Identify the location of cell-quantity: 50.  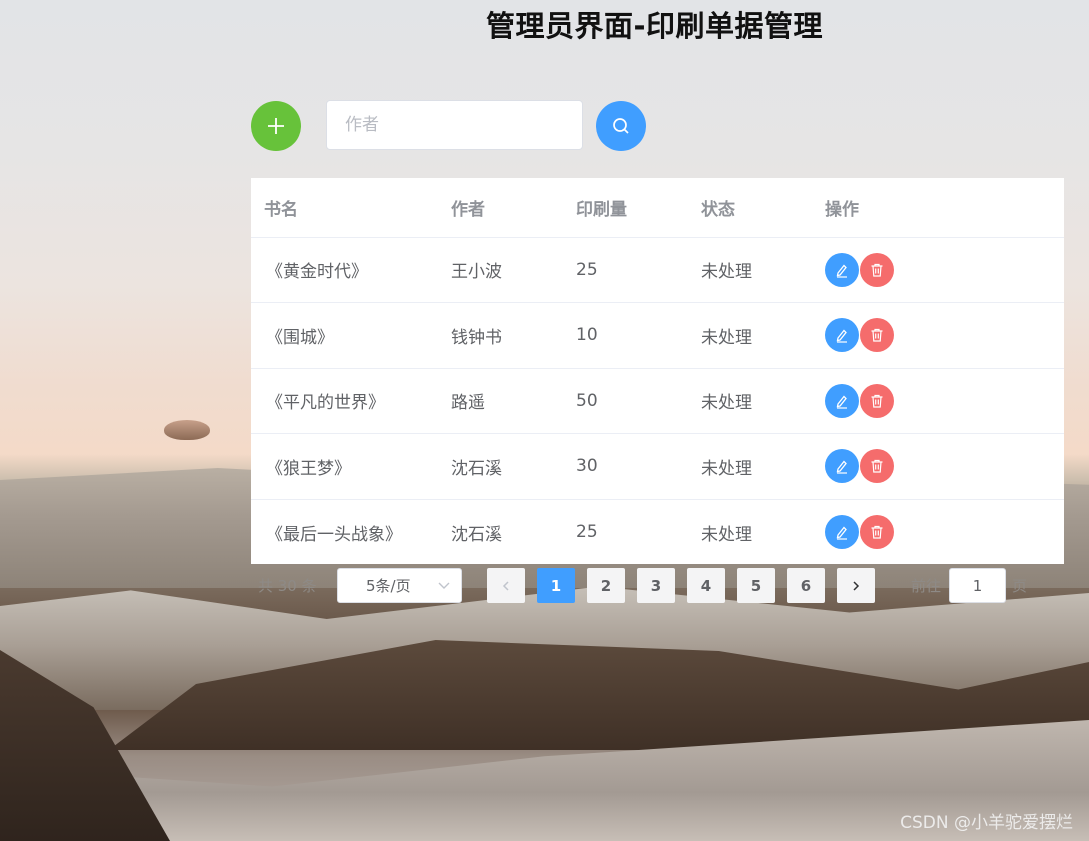
(625, 401).